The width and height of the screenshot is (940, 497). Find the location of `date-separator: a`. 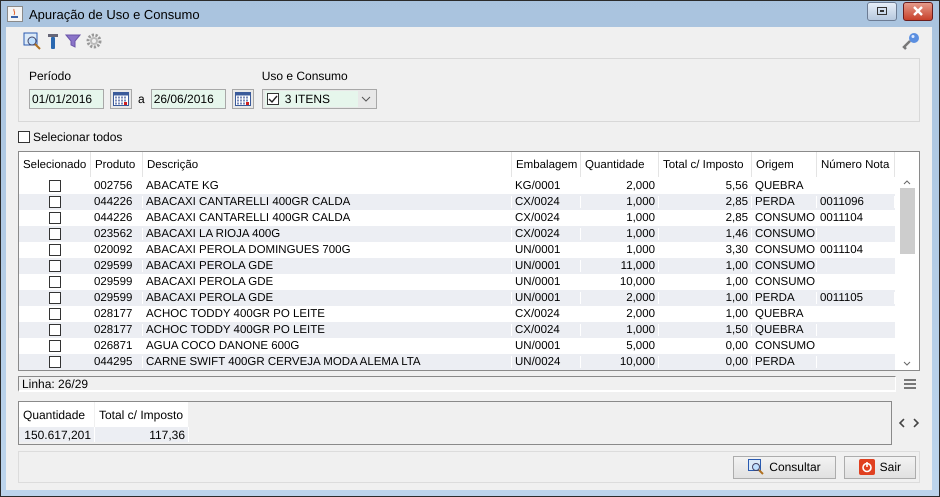

date-separator: a is located at coordinates (141, 99).